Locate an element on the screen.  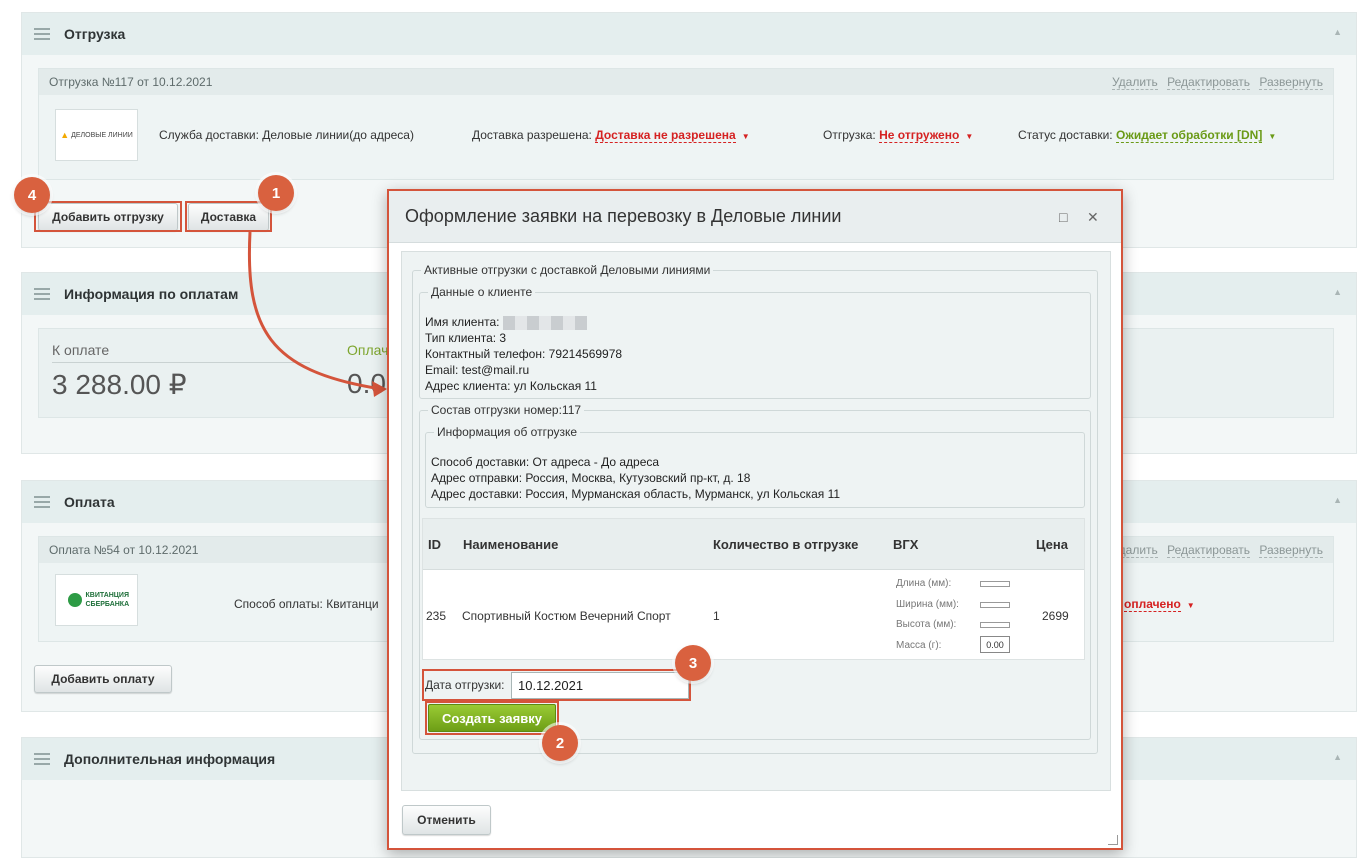
th-name: Наименование is located at coordinates (511, 544).